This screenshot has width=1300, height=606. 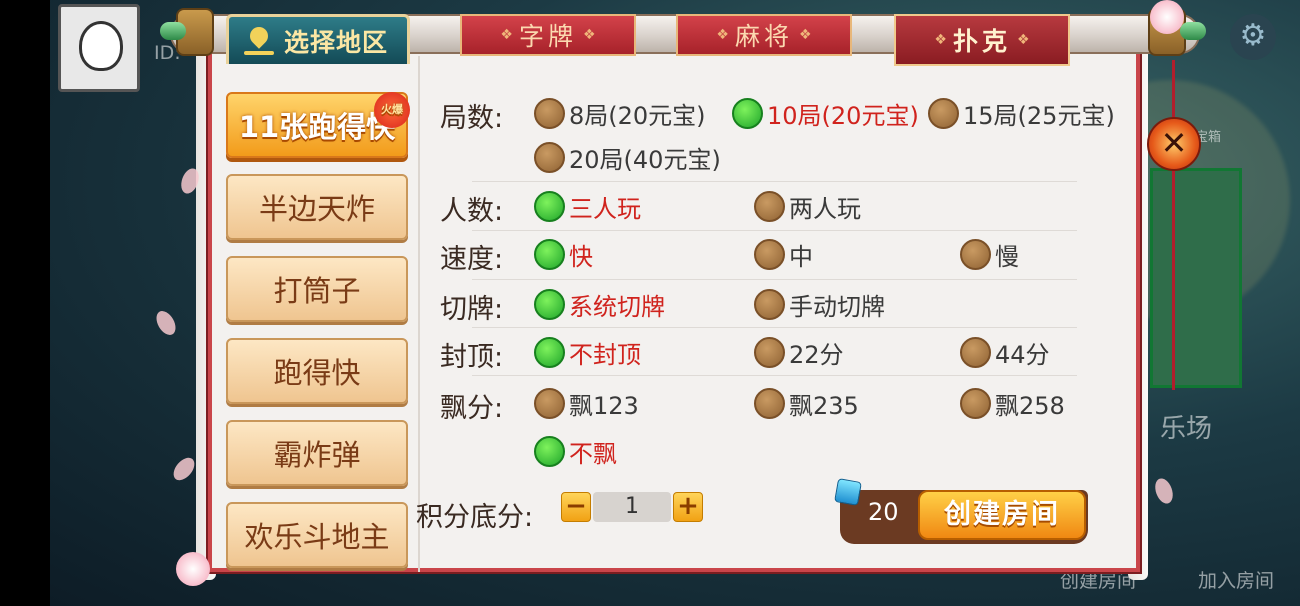 I want to click on cap-option-44: 44分, so click(x=1005, y=352).